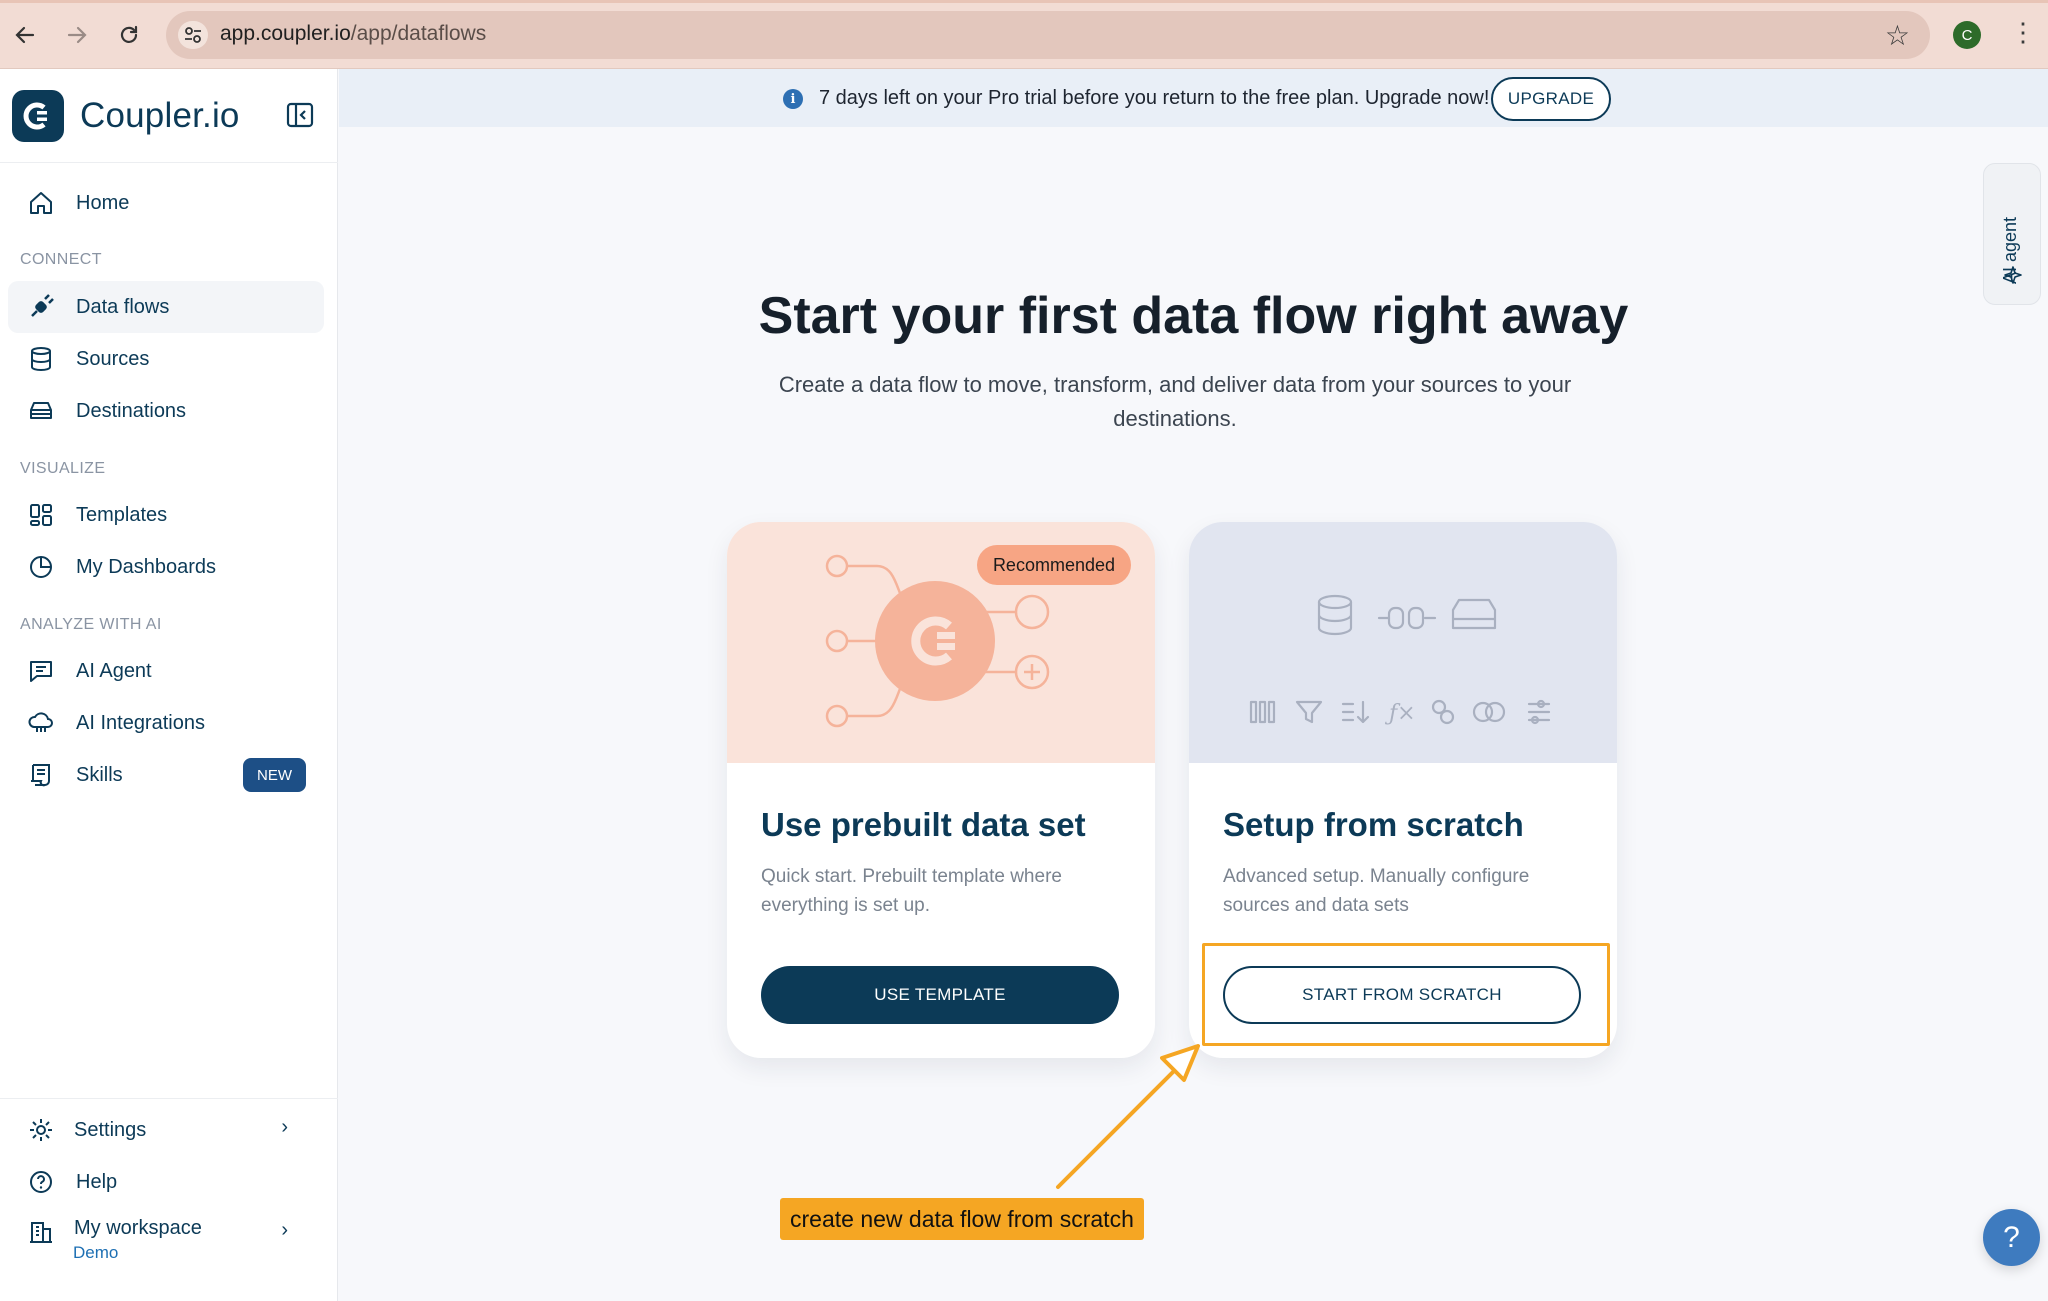 The height and width of the screenshot is (1301, 2048). I want to click on profile-avatar: C, so click(1967, 35).